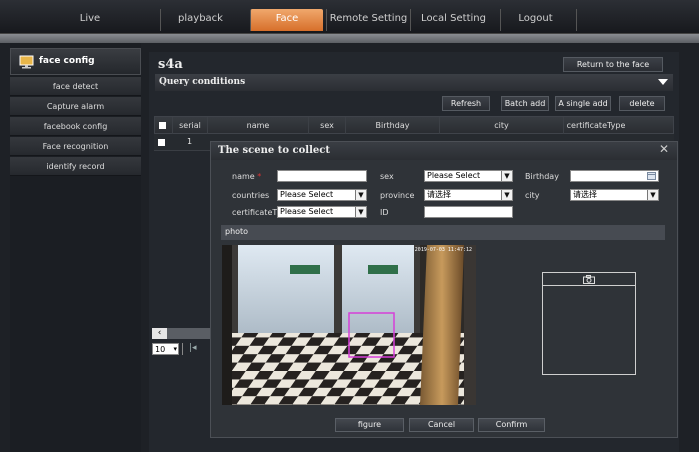  I want to click on figure-button: figure, so click(369, 425).